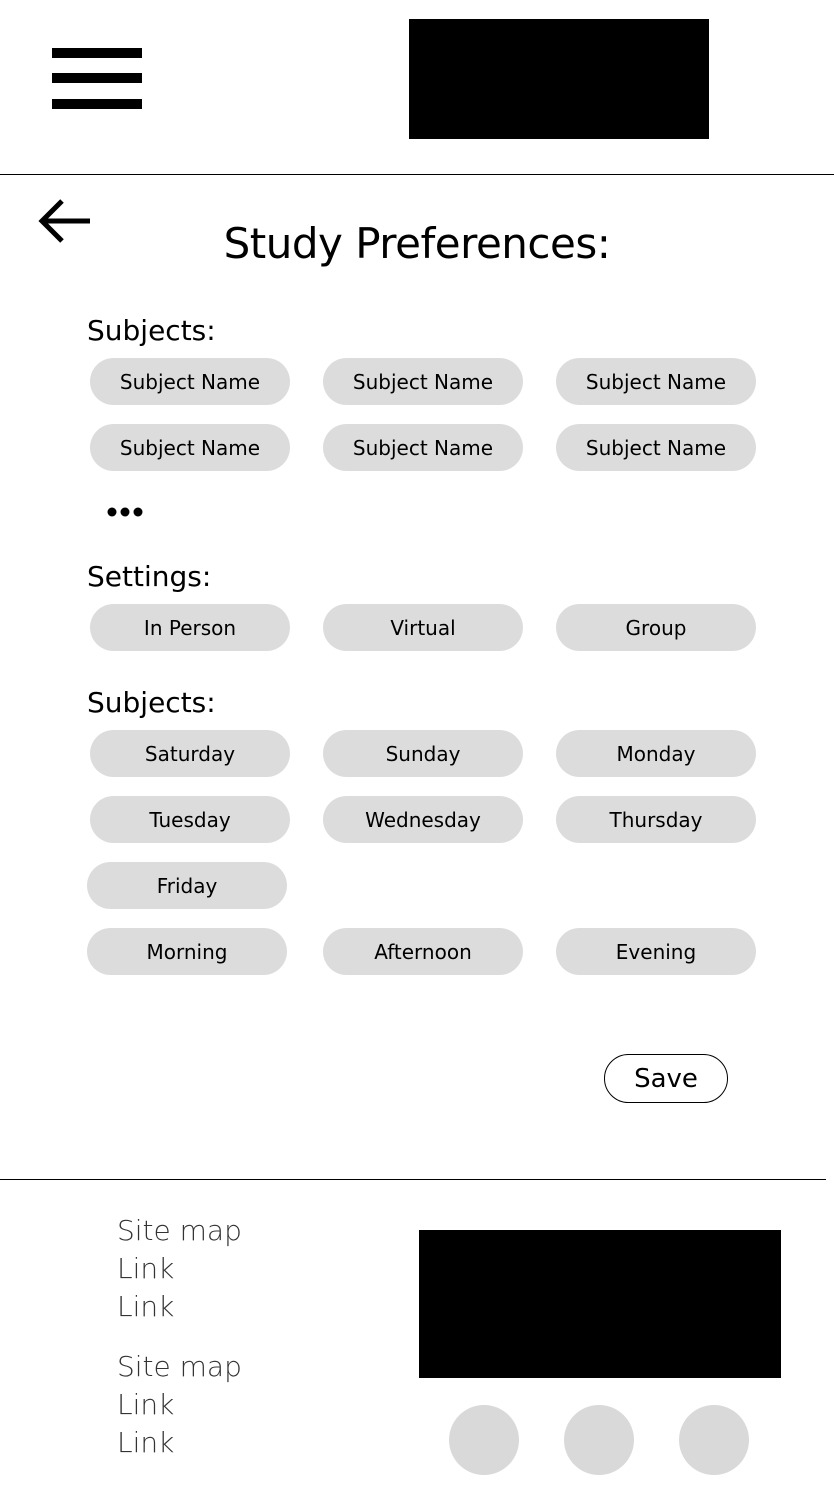  I want to click on time-chip-afternoon: Afternoon, so click(423, 951).